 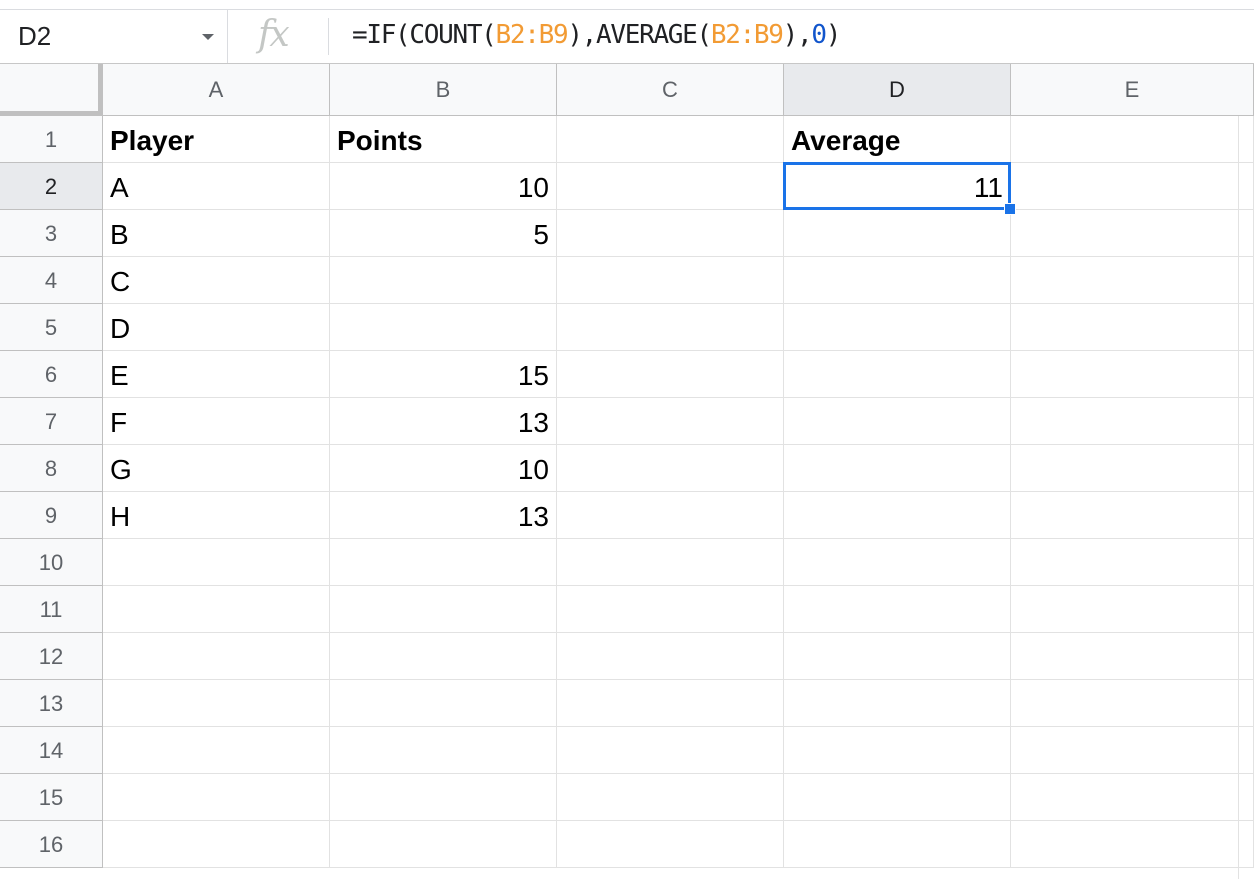 What do you see at coordinates (443, 280) in the screenshot?
I see `cell-b4` at bounding box center [443, 280].